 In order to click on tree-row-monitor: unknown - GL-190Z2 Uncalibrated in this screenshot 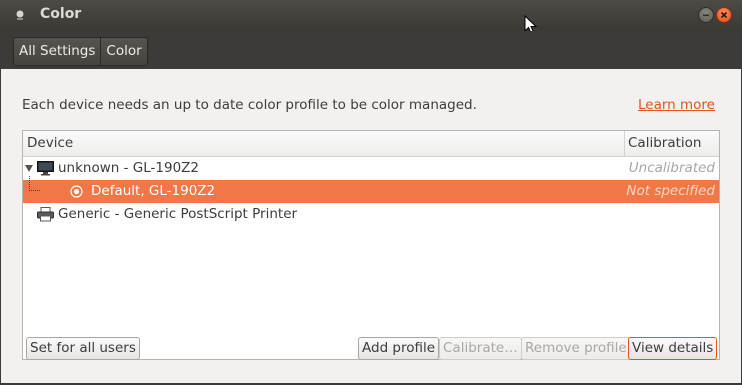, I will do `click(371, 168)`.